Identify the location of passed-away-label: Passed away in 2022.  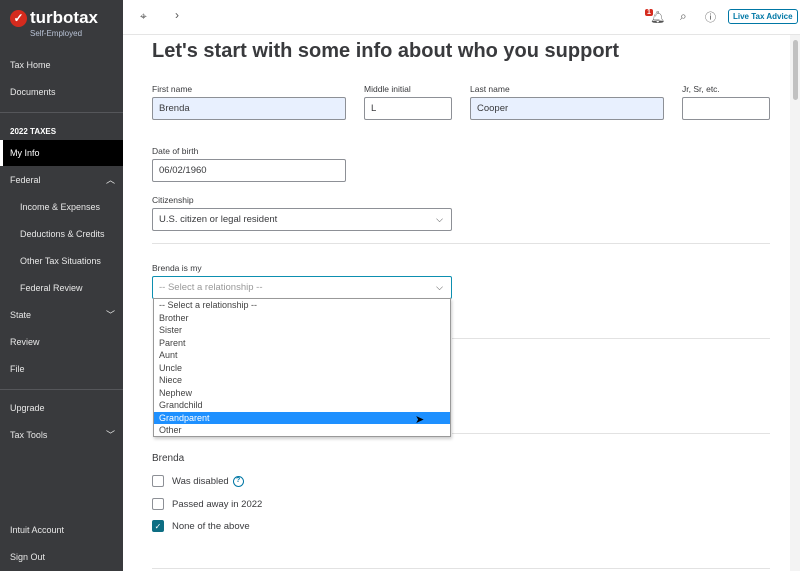
(217, 504).